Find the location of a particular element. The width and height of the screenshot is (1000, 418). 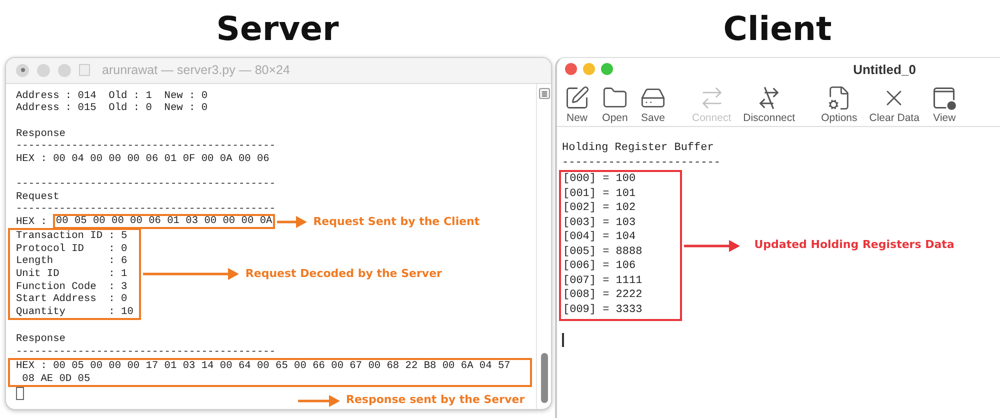

terminal-line: HEX : is located at coordinates (31, 222).